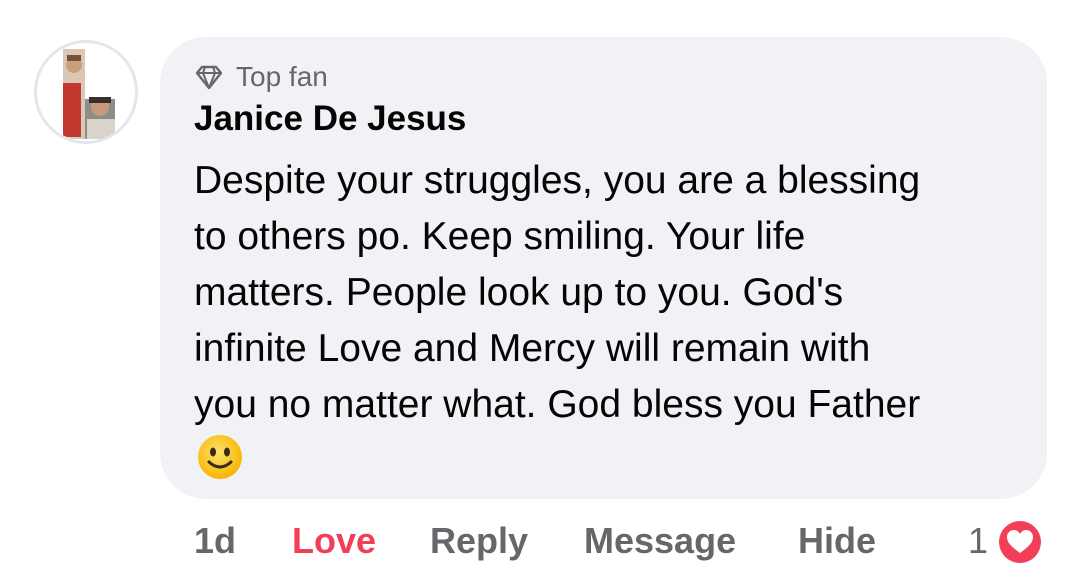 The height and width of the screenshot is (580, 1080). What do you see at coordinates (532, 348) in the screenshot?
I see `comment-line: infinite Love and Mercy will remain with` at bounding box center [532, 348].